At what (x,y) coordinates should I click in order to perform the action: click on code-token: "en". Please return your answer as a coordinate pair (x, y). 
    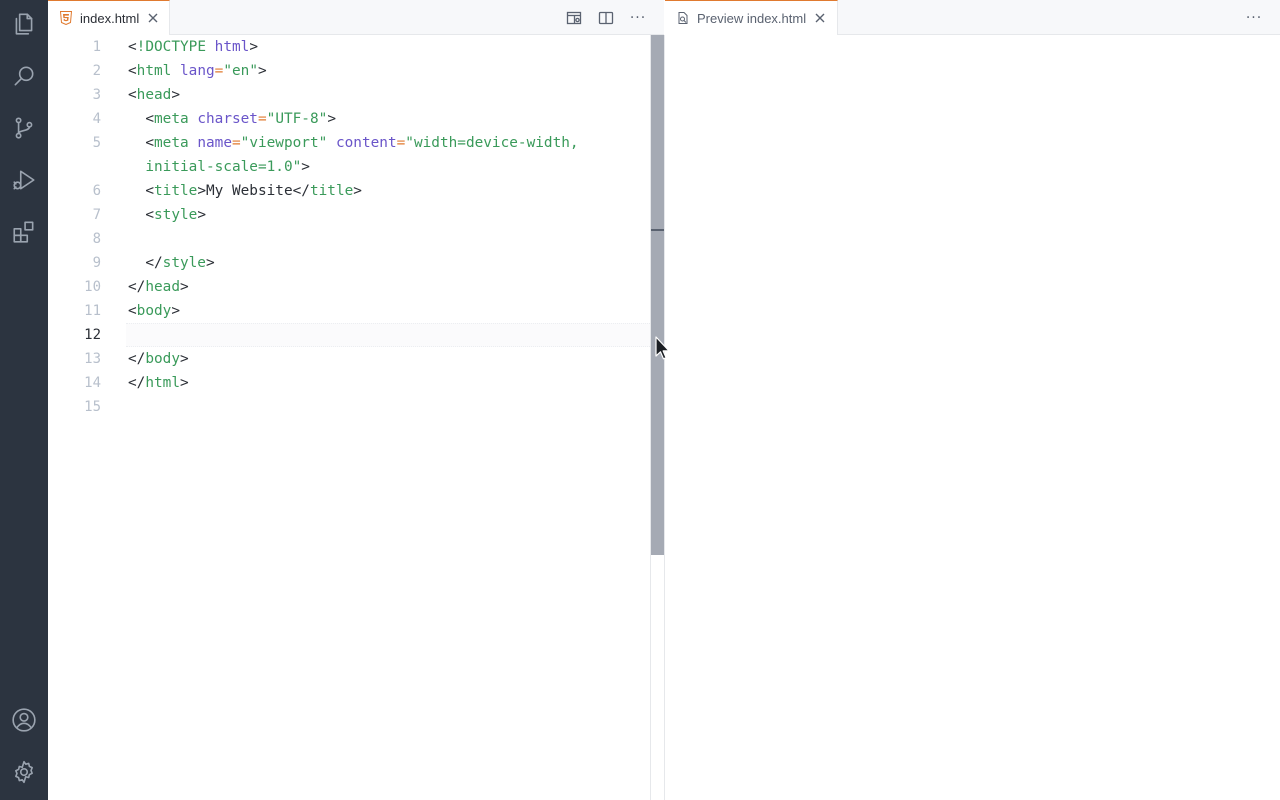
    Looking at the image, I should click on (240, 71).